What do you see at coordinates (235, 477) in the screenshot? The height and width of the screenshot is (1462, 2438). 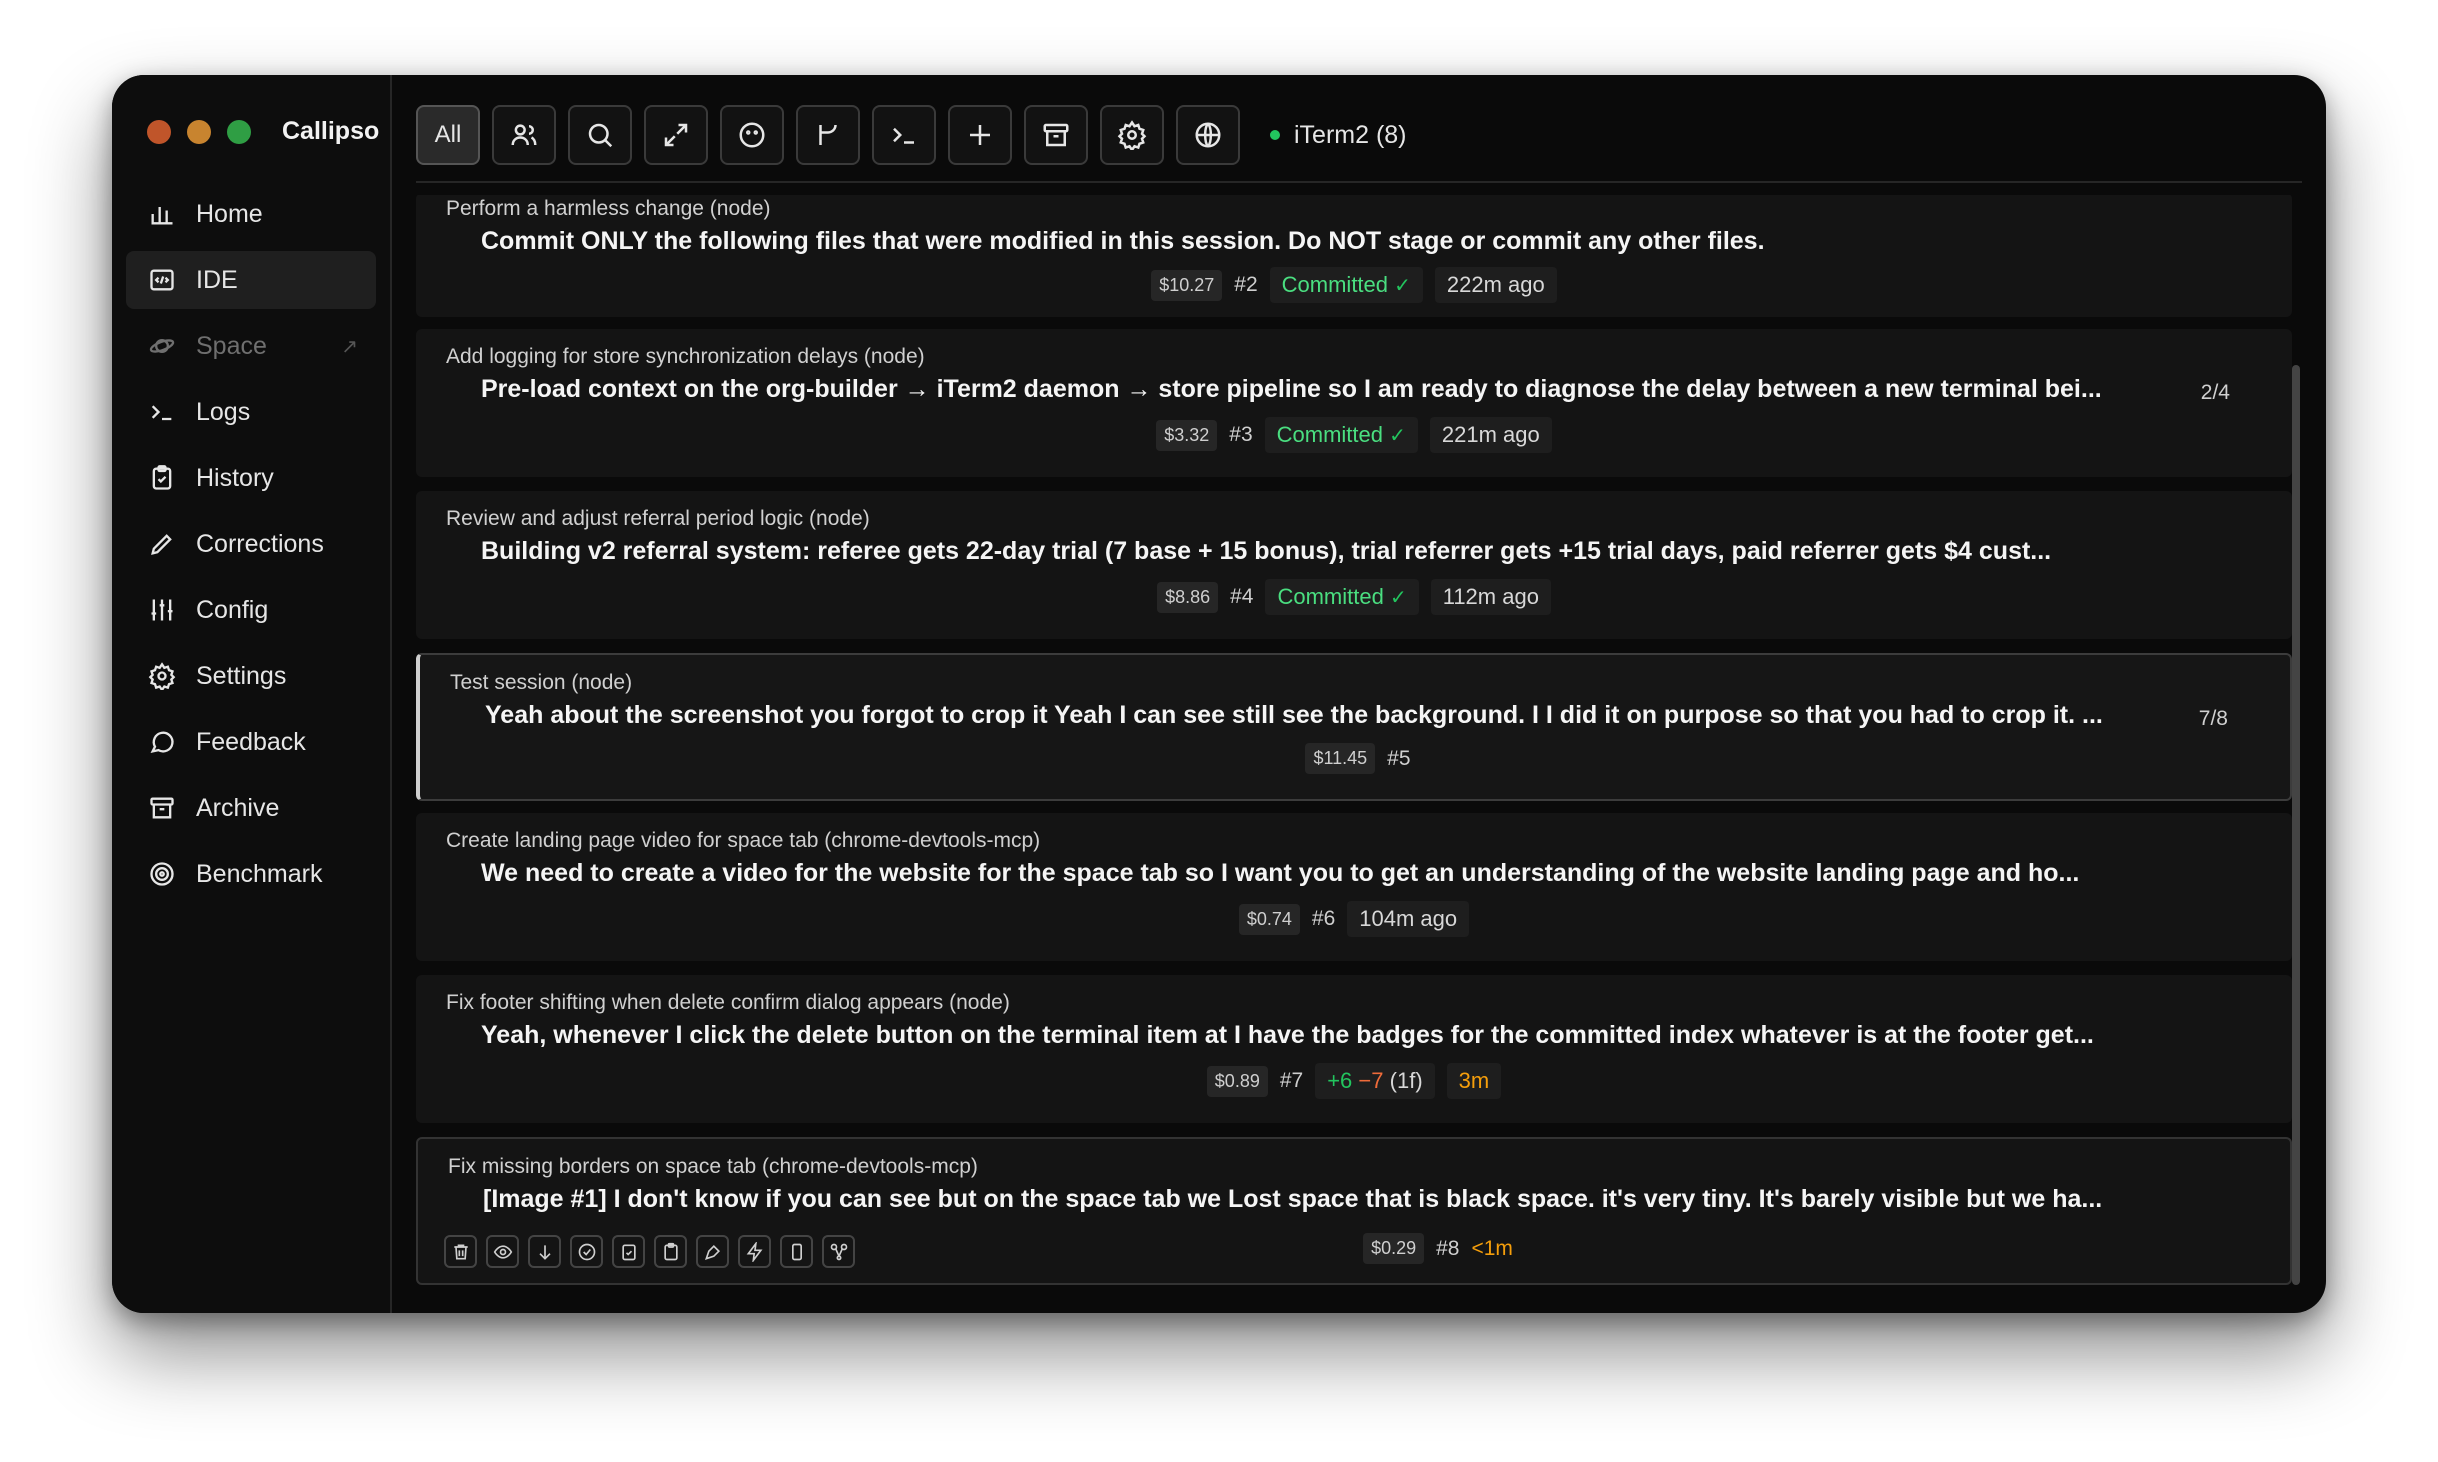 I see `sidebar-item-label: History` at bounding box center [235, 477].